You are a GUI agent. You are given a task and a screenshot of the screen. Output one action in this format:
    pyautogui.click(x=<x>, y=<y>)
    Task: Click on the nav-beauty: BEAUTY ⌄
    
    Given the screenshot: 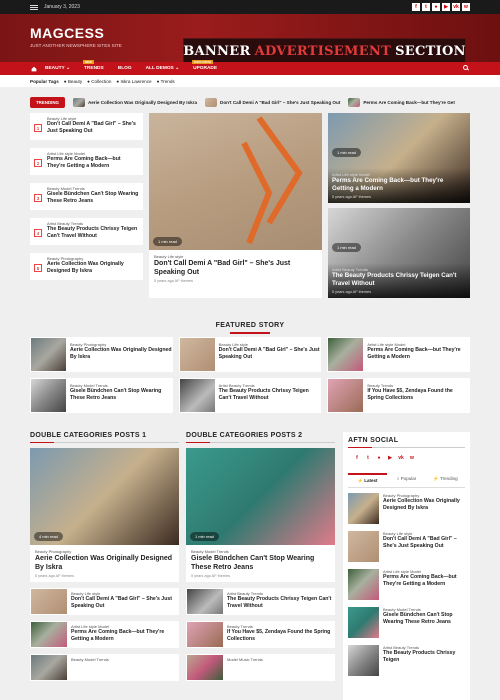 What is the action you would take?
    pyautogui.click(x=57, y=68)
    